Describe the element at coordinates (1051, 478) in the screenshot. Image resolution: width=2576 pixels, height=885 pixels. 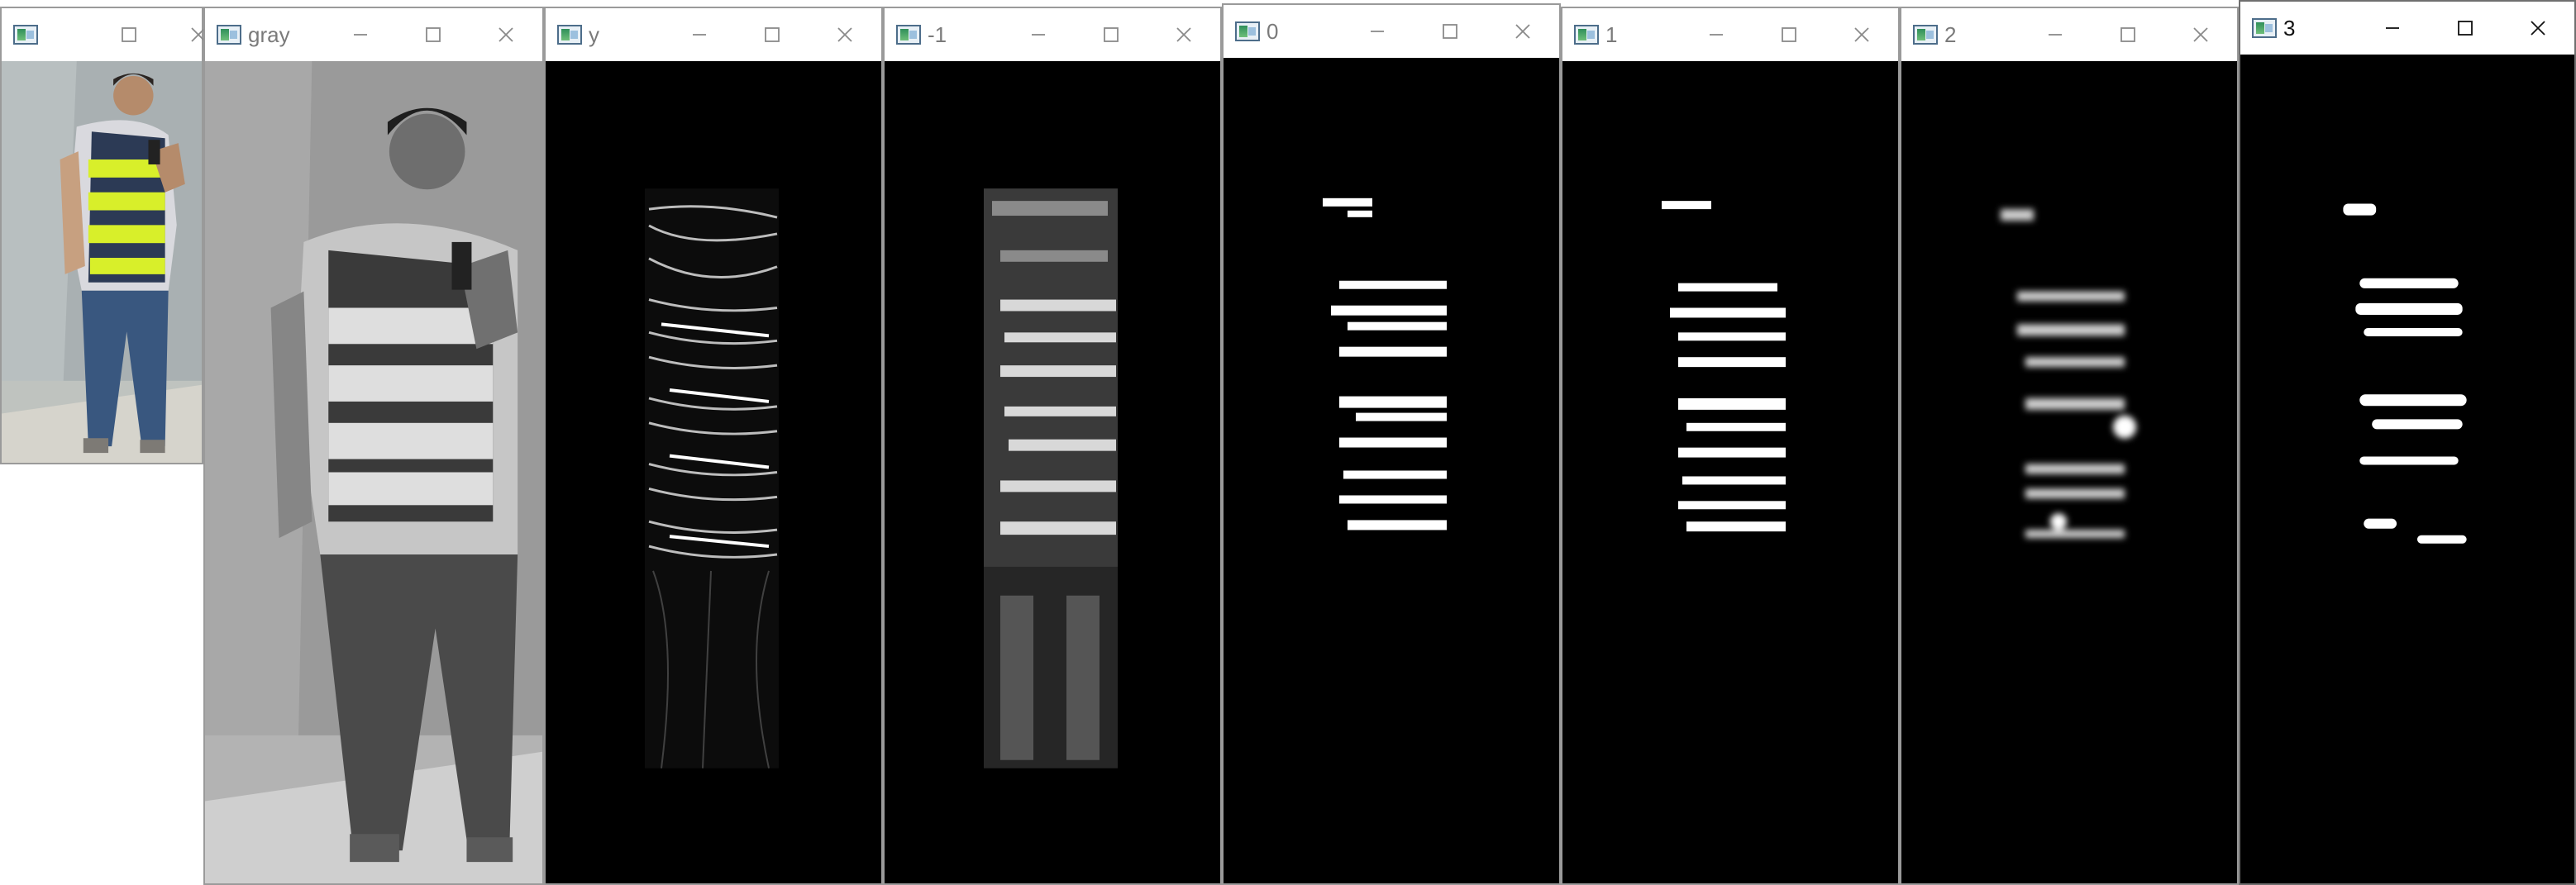
I see `gradient-map-image` at that location.